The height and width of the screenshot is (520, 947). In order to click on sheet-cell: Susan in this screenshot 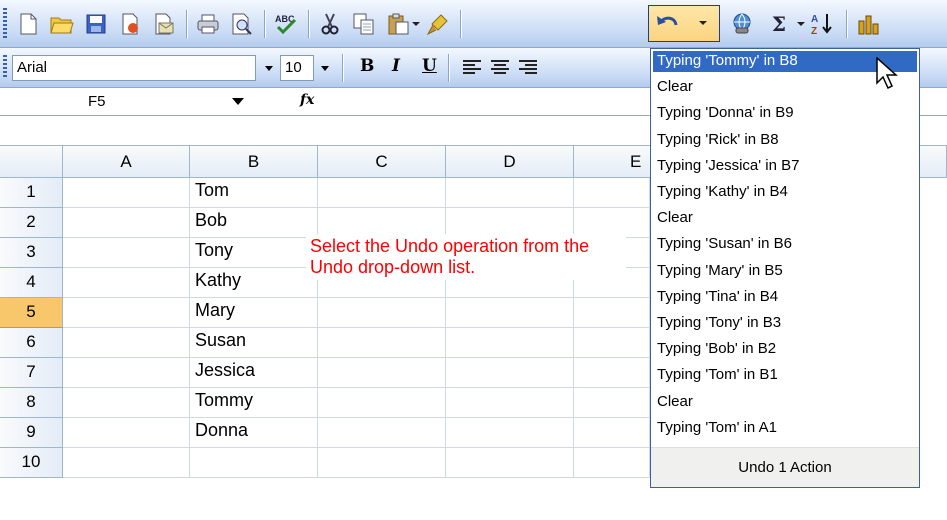, I will do `click(254, 343)`.